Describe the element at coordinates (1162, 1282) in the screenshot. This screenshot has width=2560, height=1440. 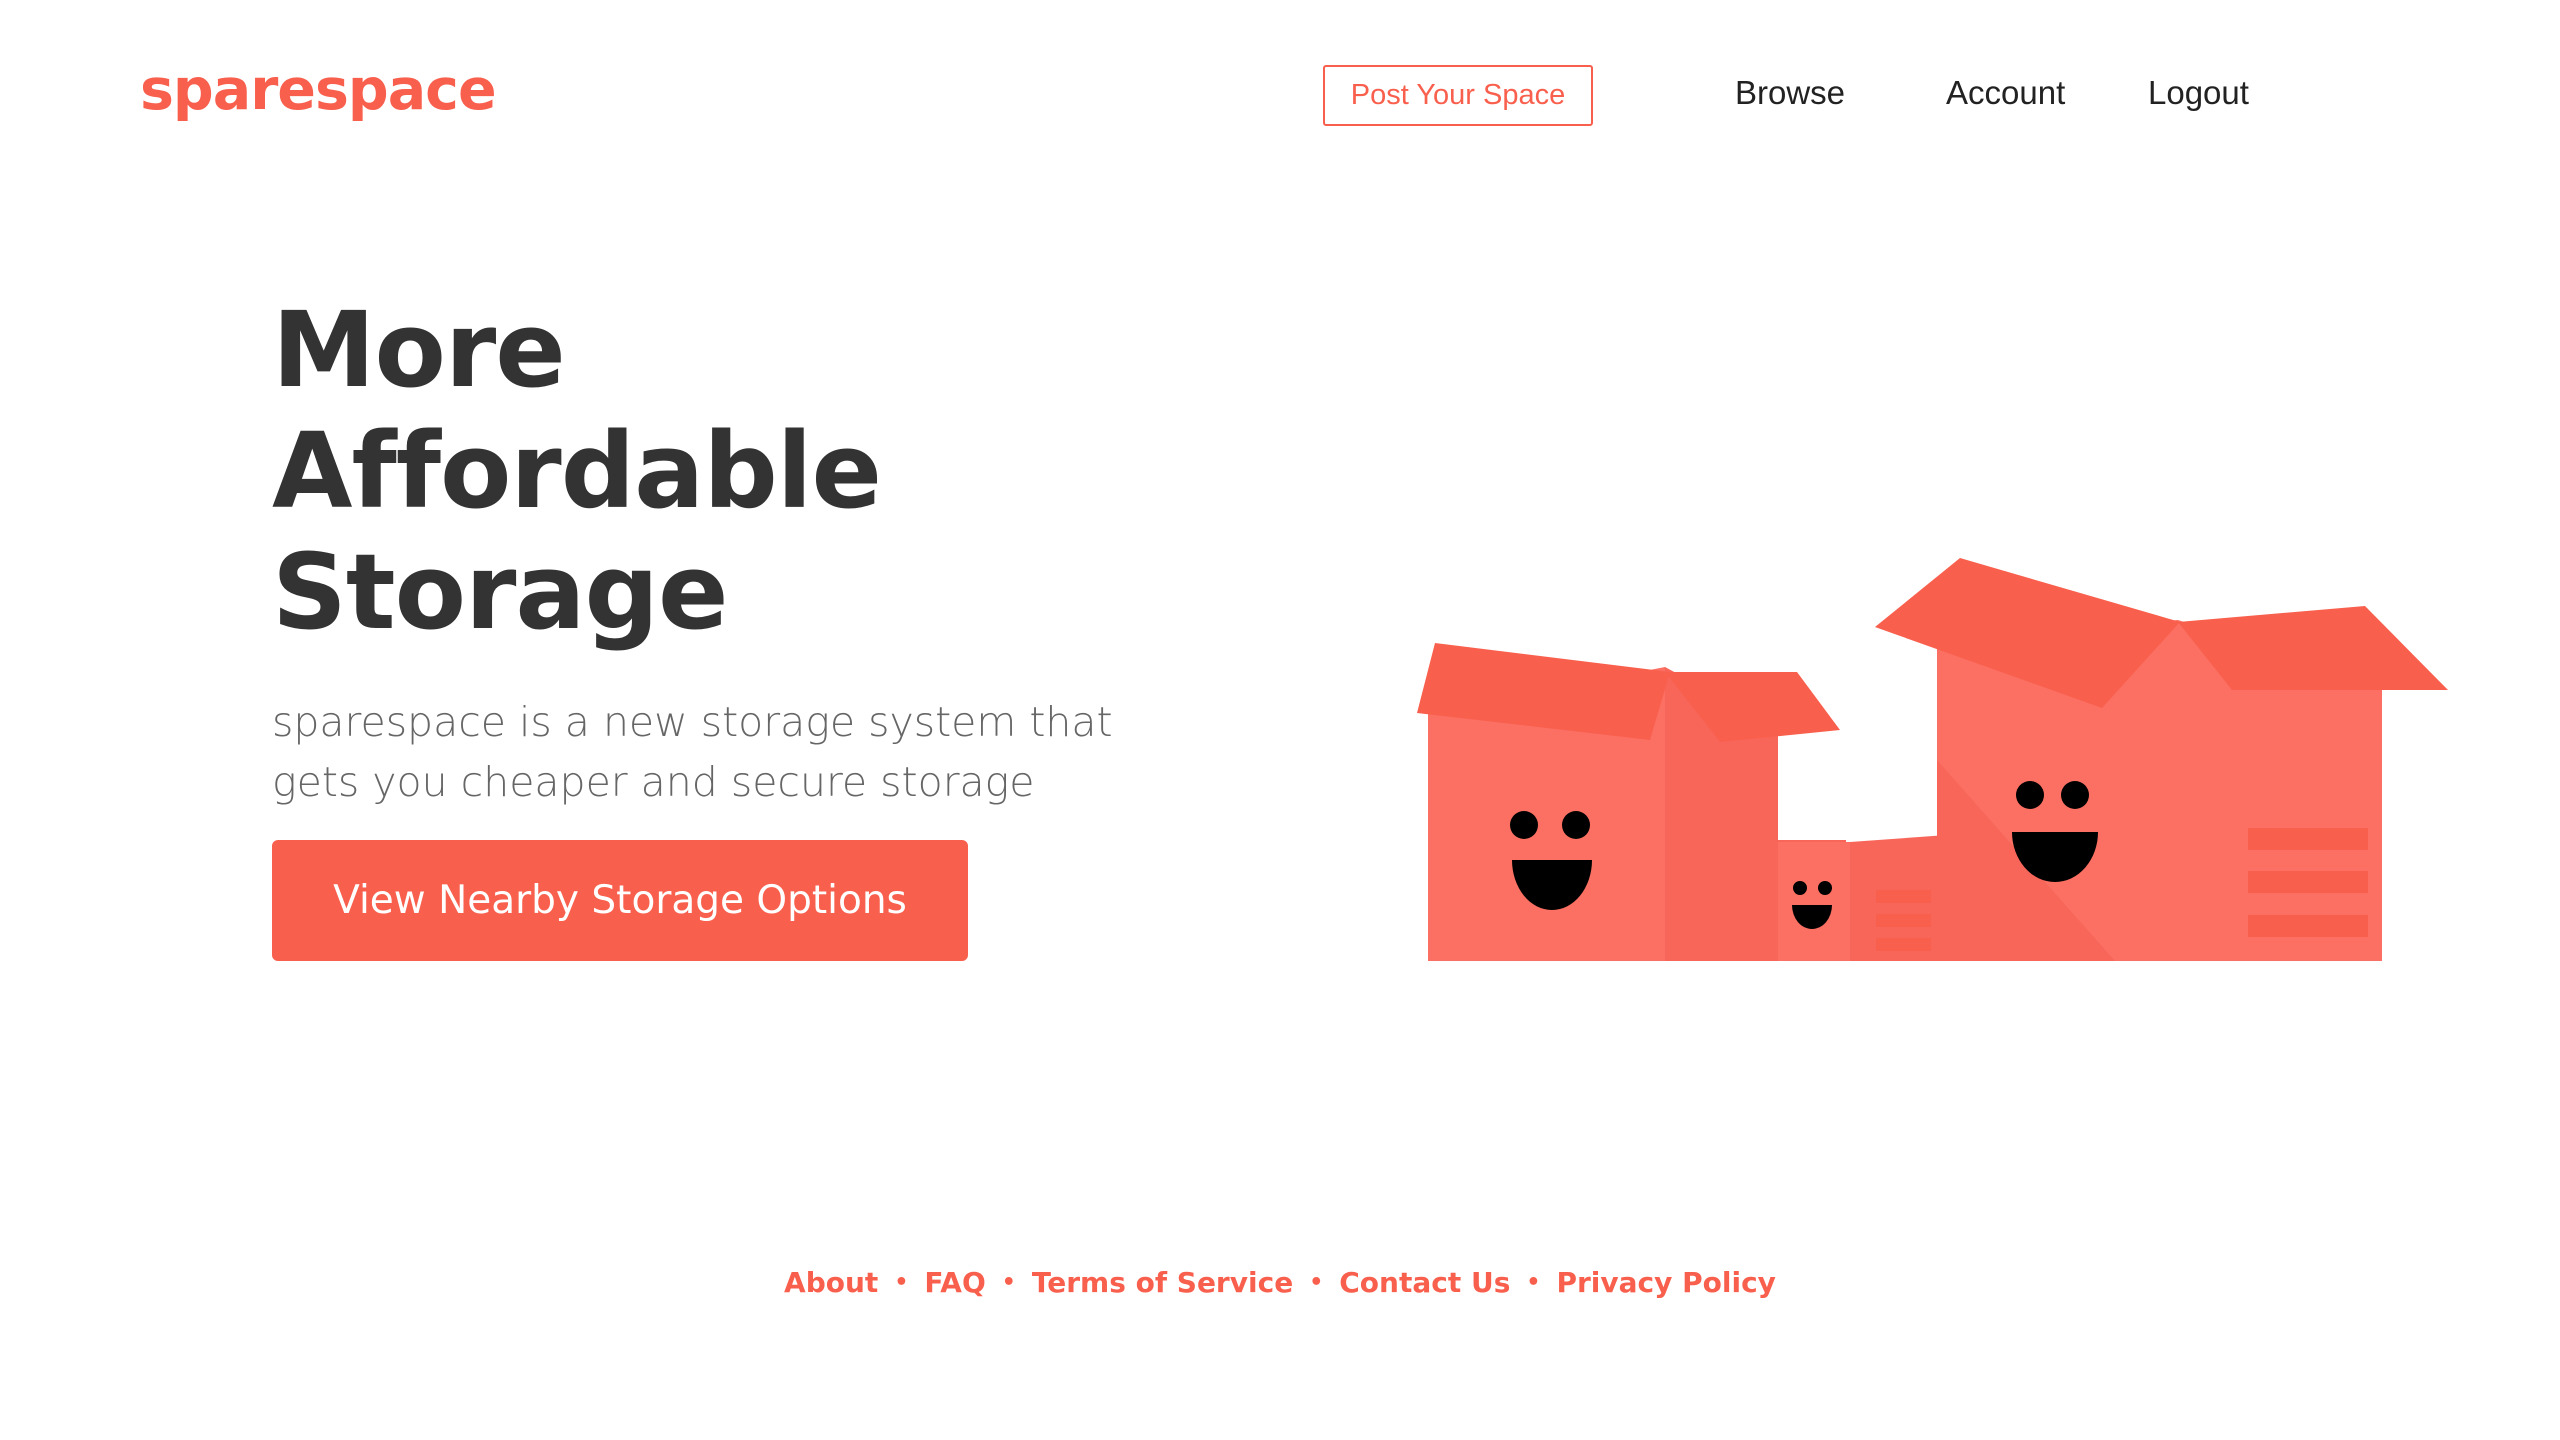
I see `footer-terms-link: Terms of Service` at that location.